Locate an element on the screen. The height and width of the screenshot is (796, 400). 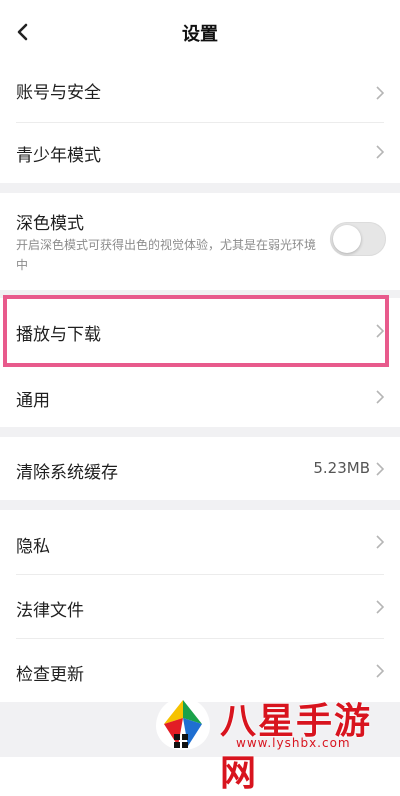
playback-download-label: 播放与下载 is located at coordinates (58, 335).